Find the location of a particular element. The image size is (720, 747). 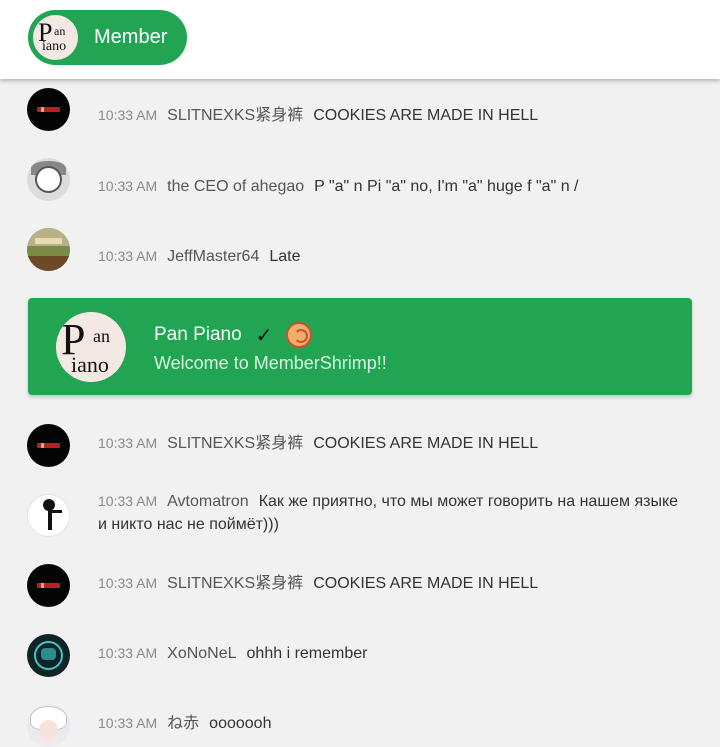

top-bar: P an iano Member is located at coordinates (360, 39).